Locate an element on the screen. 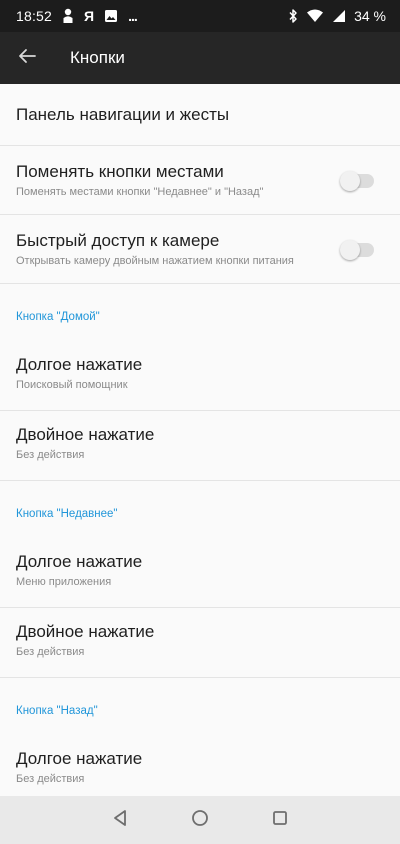  nav-home-button is located at coordinates (200, 820).